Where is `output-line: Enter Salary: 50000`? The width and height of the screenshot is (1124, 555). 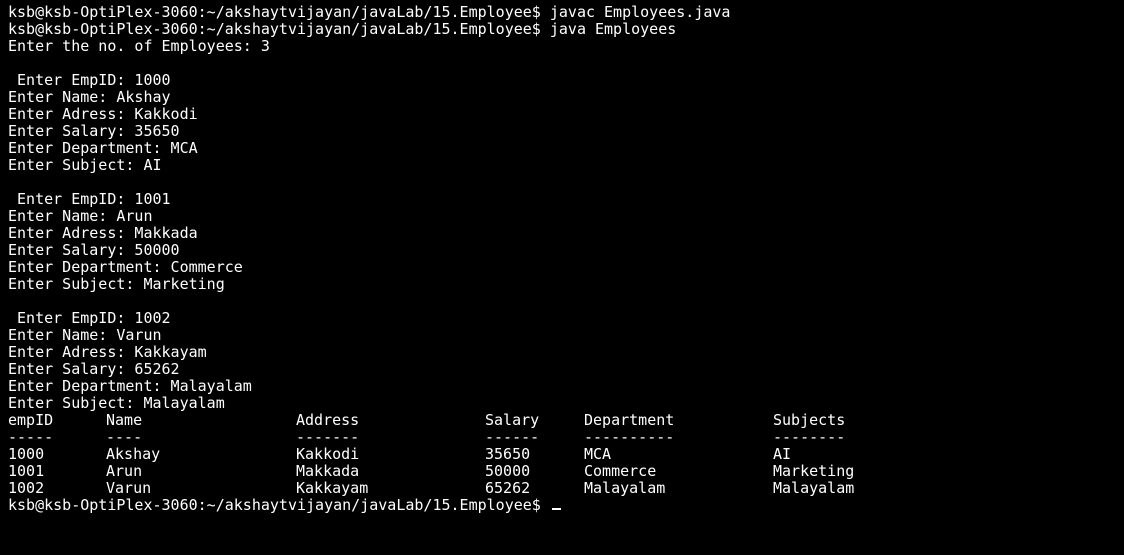
output-line: Enter Salary: 50000 is located at coordinates (94, 250).